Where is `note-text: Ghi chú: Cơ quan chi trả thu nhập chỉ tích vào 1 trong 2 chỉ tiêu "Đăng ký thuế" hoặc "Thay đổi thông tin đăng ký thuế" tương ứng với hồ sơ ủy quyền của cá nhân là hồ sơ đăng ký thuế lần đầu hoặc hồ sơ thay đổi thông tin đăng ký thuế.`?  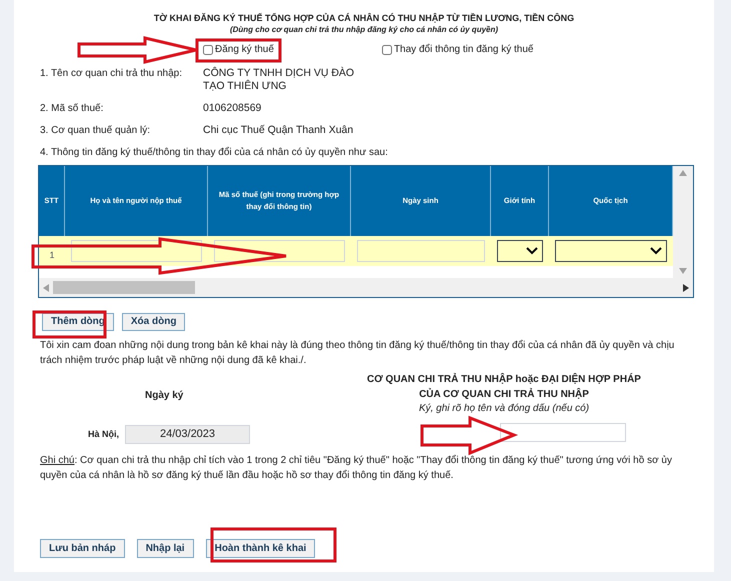 note-text: Ghi chú: Cơ quan chi trả thu nhập chỉ tích vào 1 trong 2 chỉ tiêu "Đăng ký thuế" hoặc "Thay đổi thông tin đăng ký thuế" tương ứng với hồ sơ ủy quyền của cá nhân là hồ sơ đăng ký thuế lần đầu hoặc hồ sơ thay đổi thông tin đăng ký thuế. is located at coordinates (356, 468).